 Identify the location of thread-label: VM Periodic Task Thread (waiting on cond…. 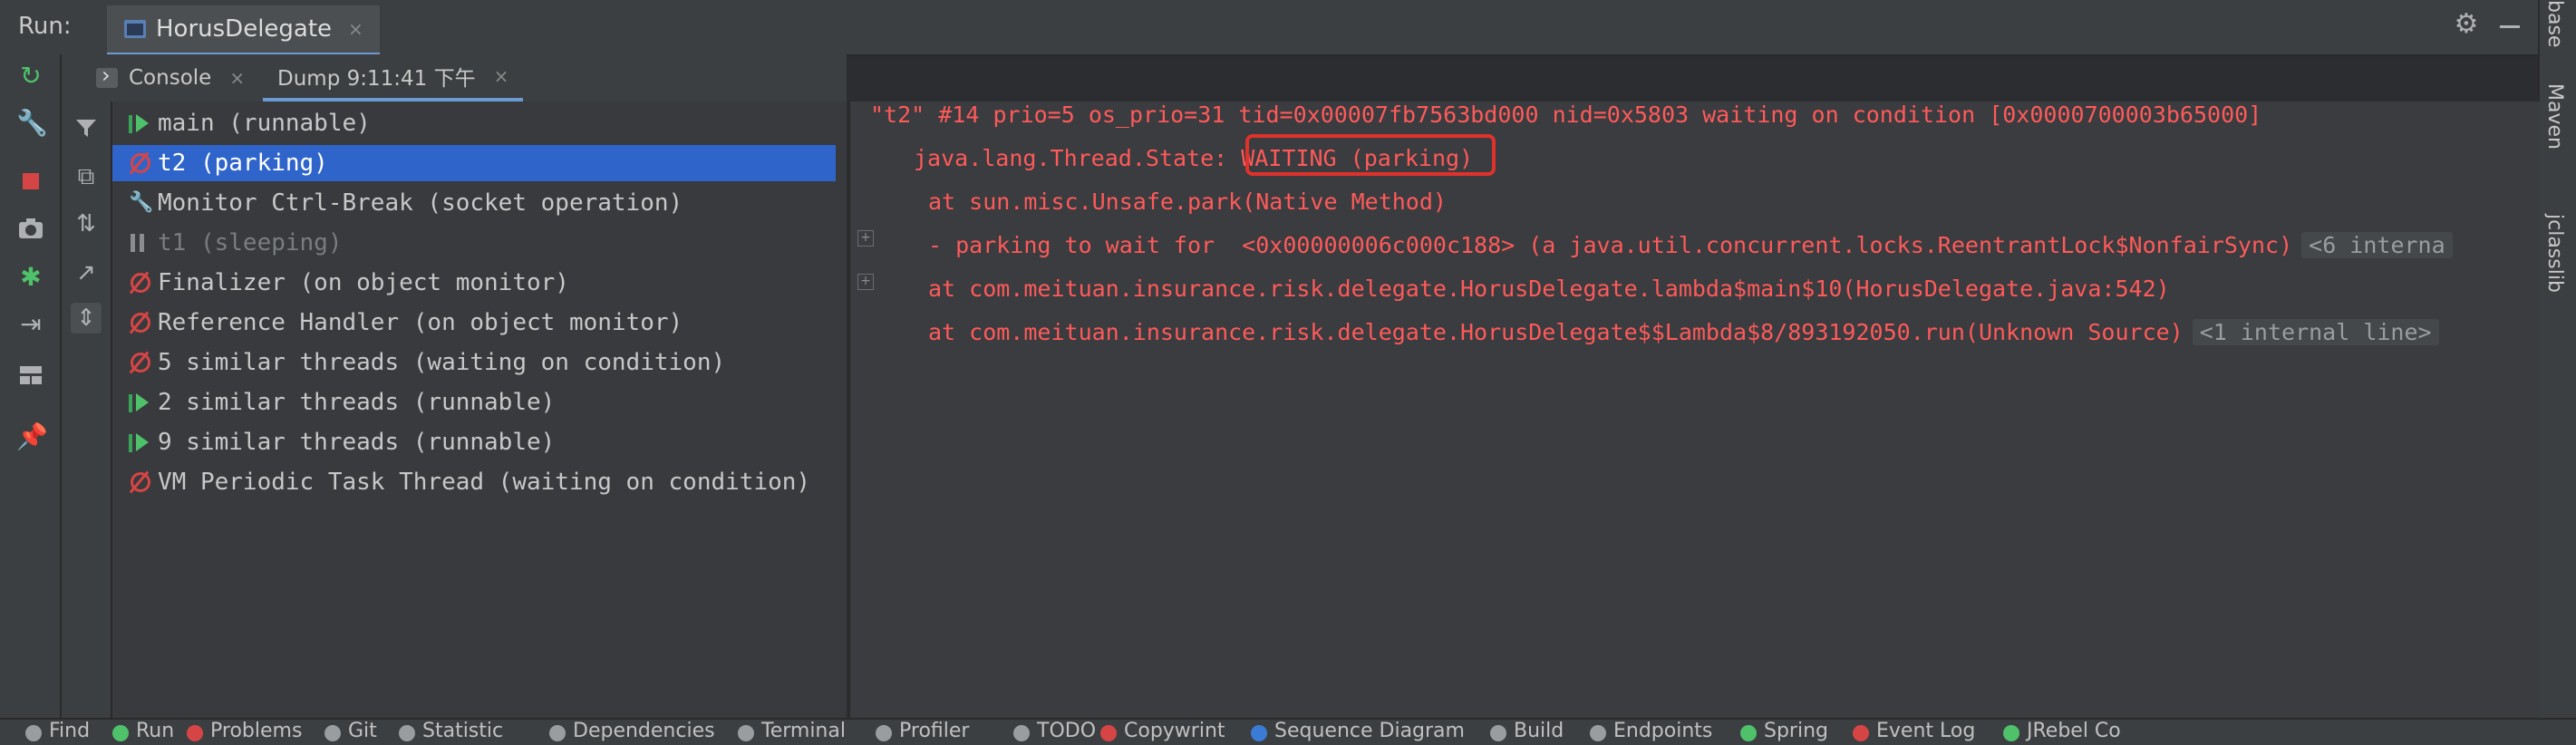
(484, 482).